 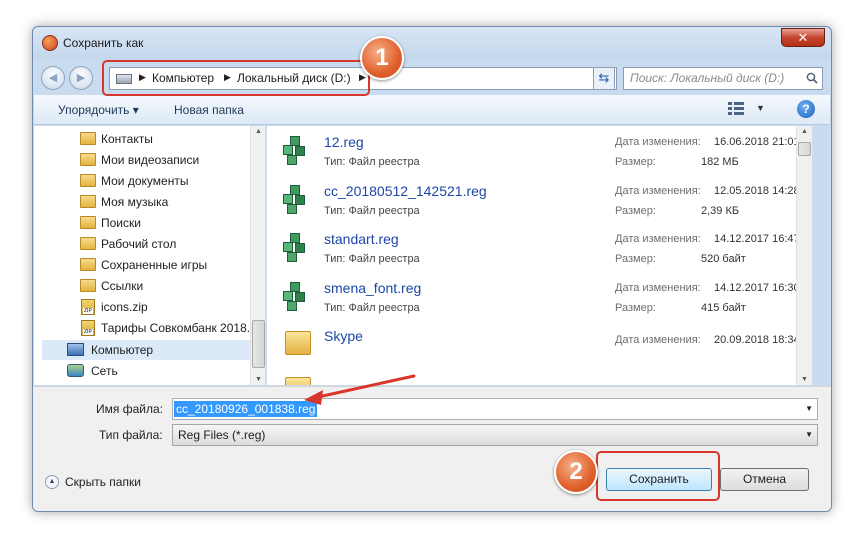 What do you see at coordinates (707, 78) in the screenshot?
I see `search-placeholder: Поиск: Локальный диск (D:)` at bounding box center [707, 78].